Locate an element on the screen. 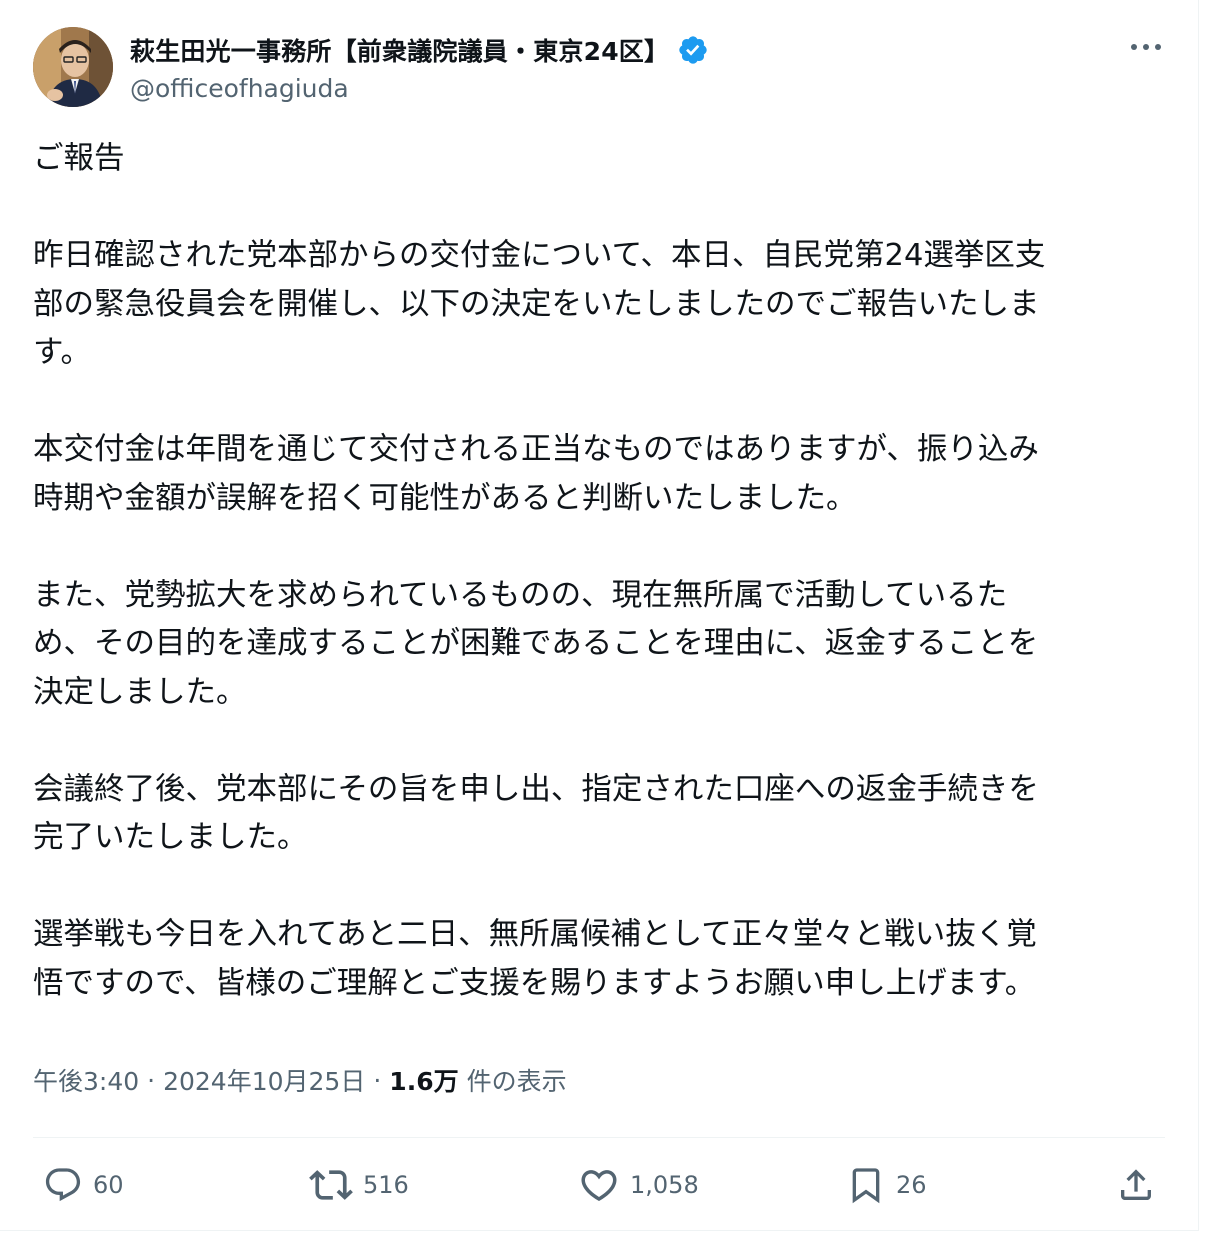 The width and height of the screenshot is (1211, 1233). tweet-meta: 午後3:40 · 2024年10月25日 · 1.6万 件の表示 is located at coordinates (300, 1080).